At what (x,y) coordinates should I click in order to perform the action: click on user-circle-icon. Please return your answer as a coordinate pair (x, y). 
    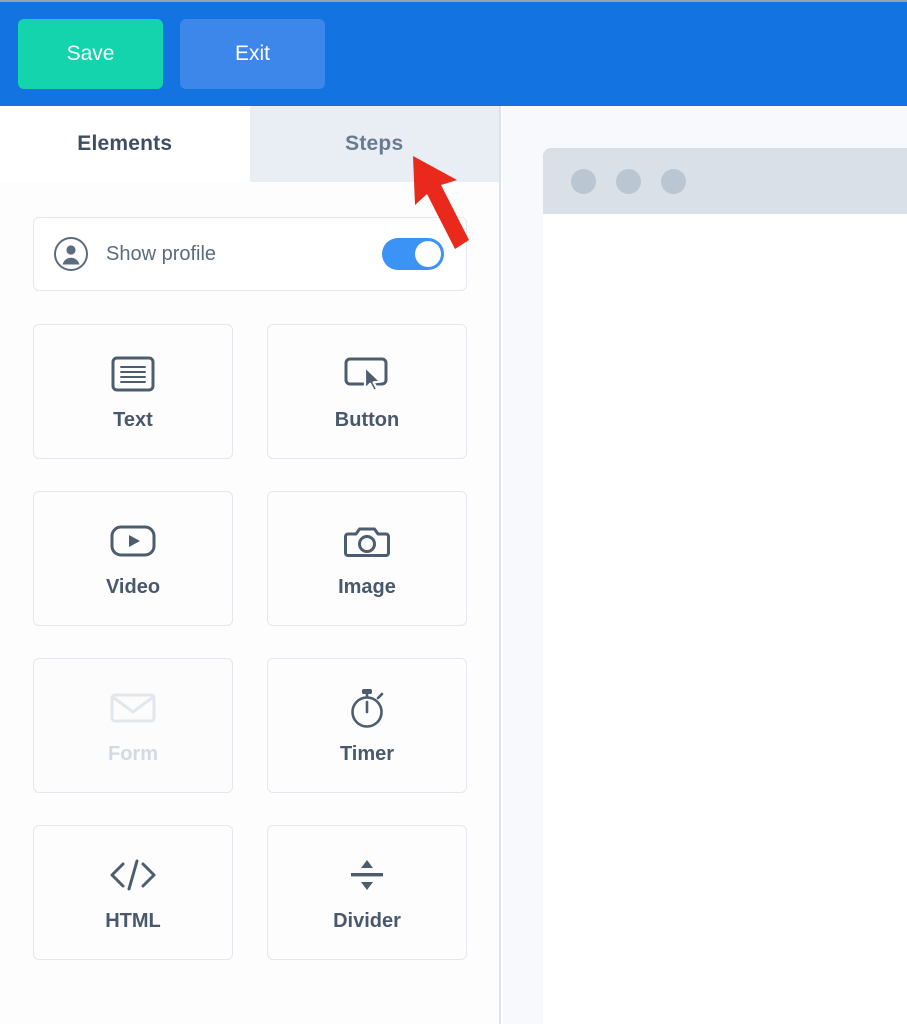
    Looking at the image, I should click on (71, 254).